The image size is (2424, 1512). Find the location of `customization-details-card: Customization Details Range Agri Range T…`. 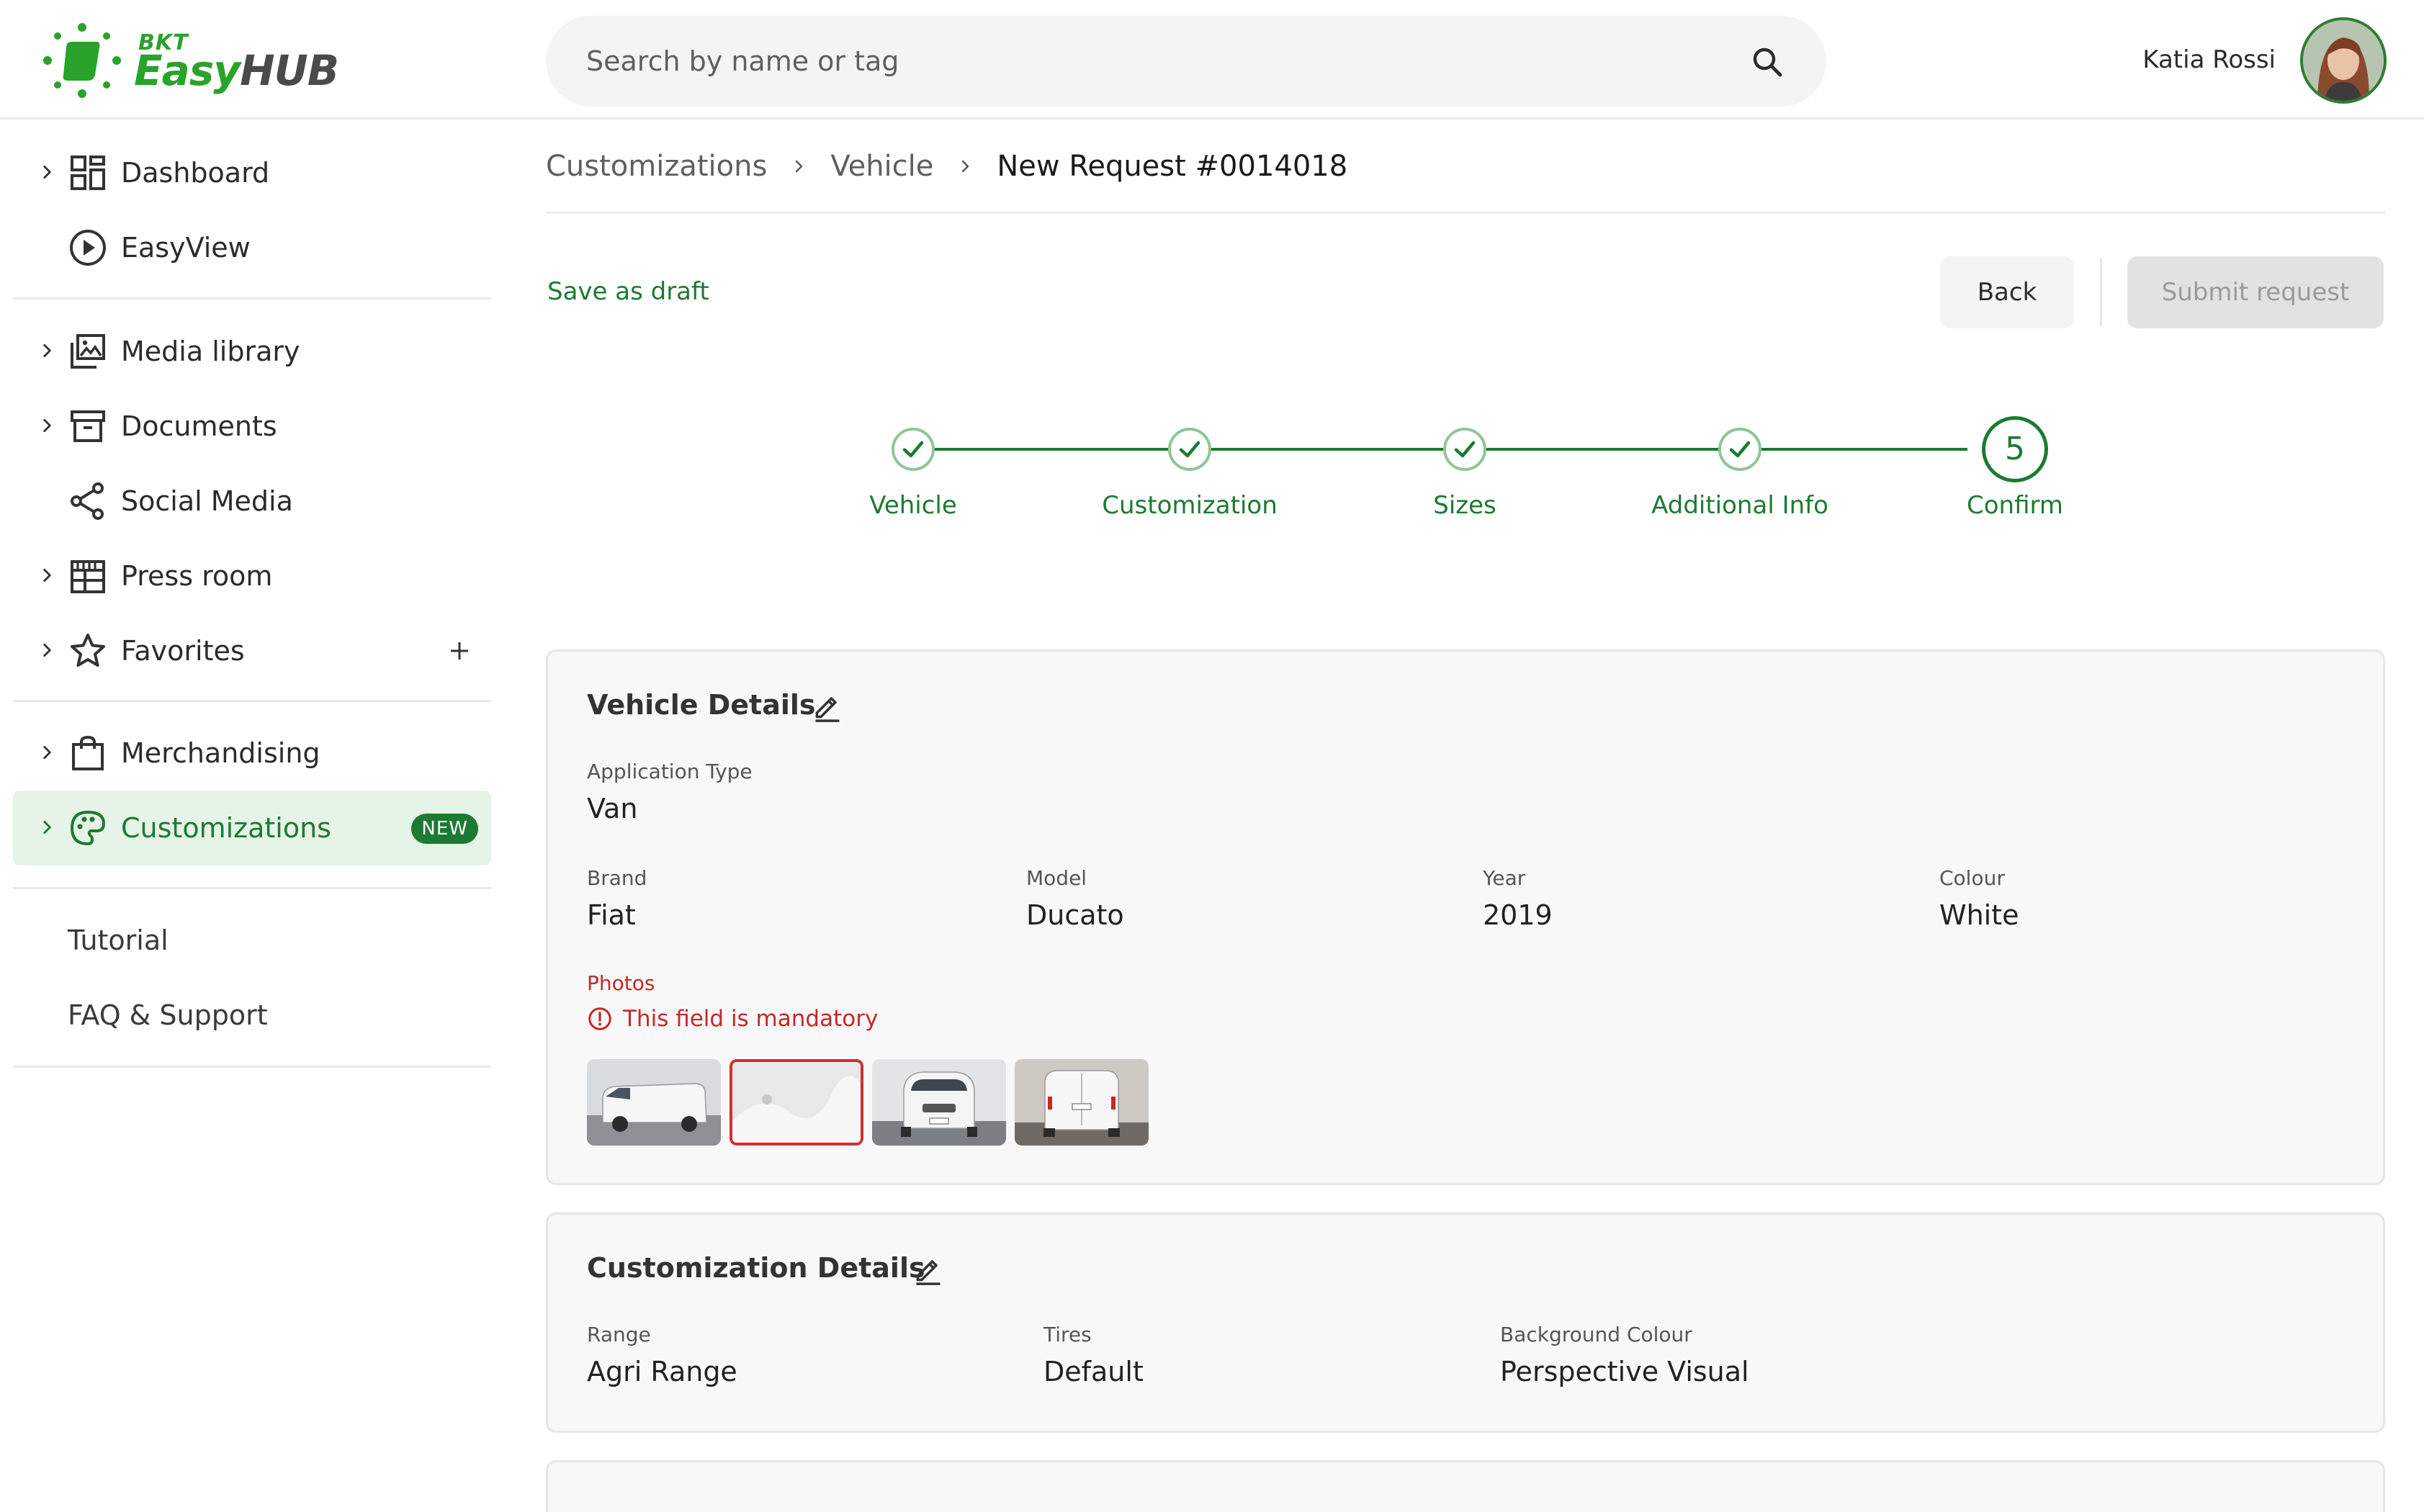

customization-details-card: Customization Details Range Agri Range T… is located at coordinates (1465, 1322).